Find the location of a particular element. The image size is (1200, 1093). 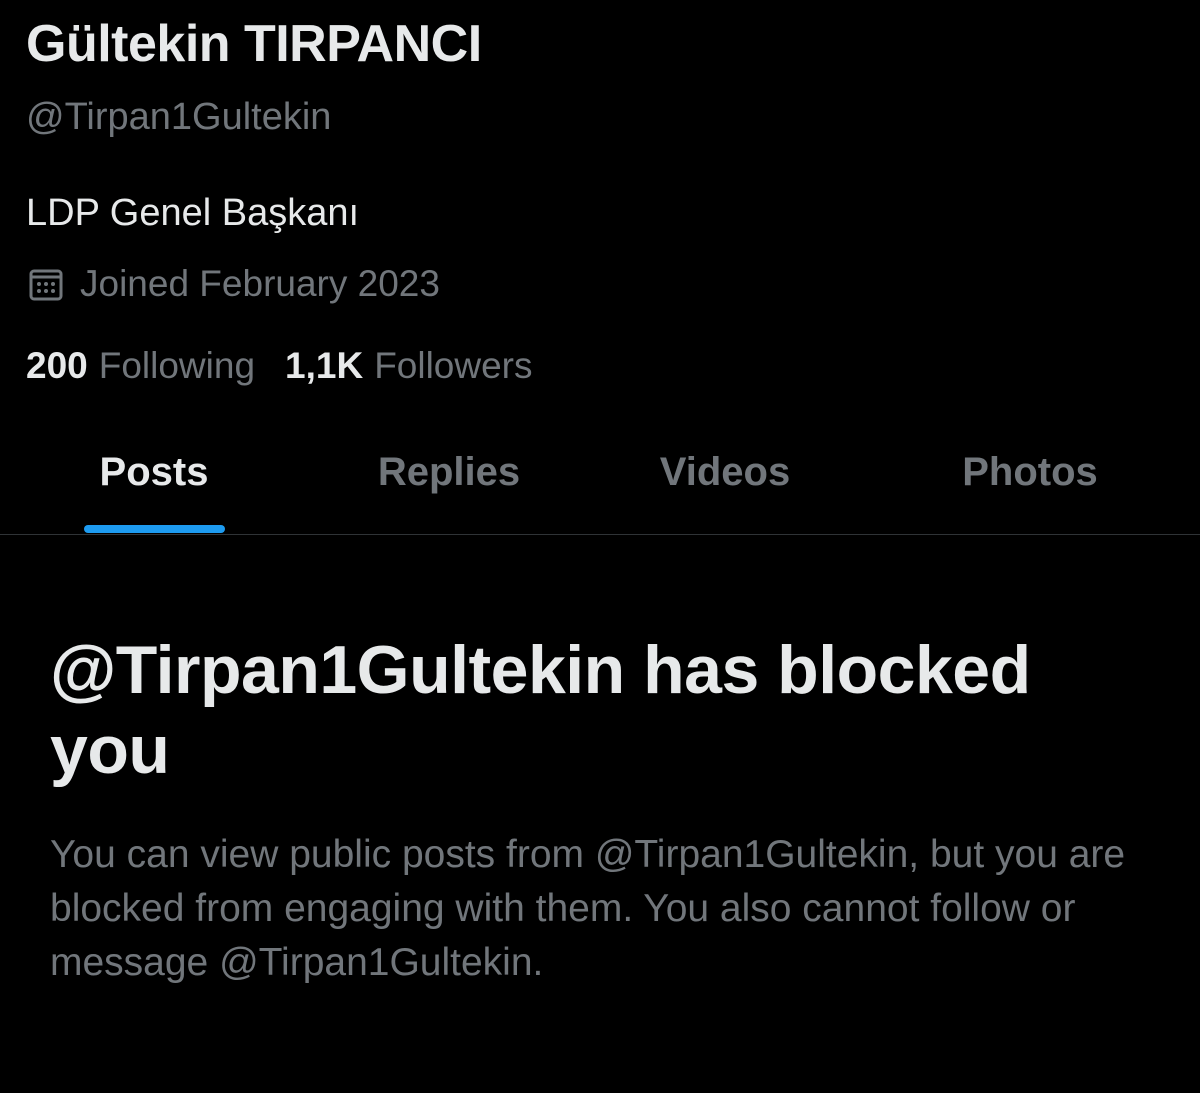

profile-display-name: Gültekin TIRPANCI is located at coordinates (254, 44).